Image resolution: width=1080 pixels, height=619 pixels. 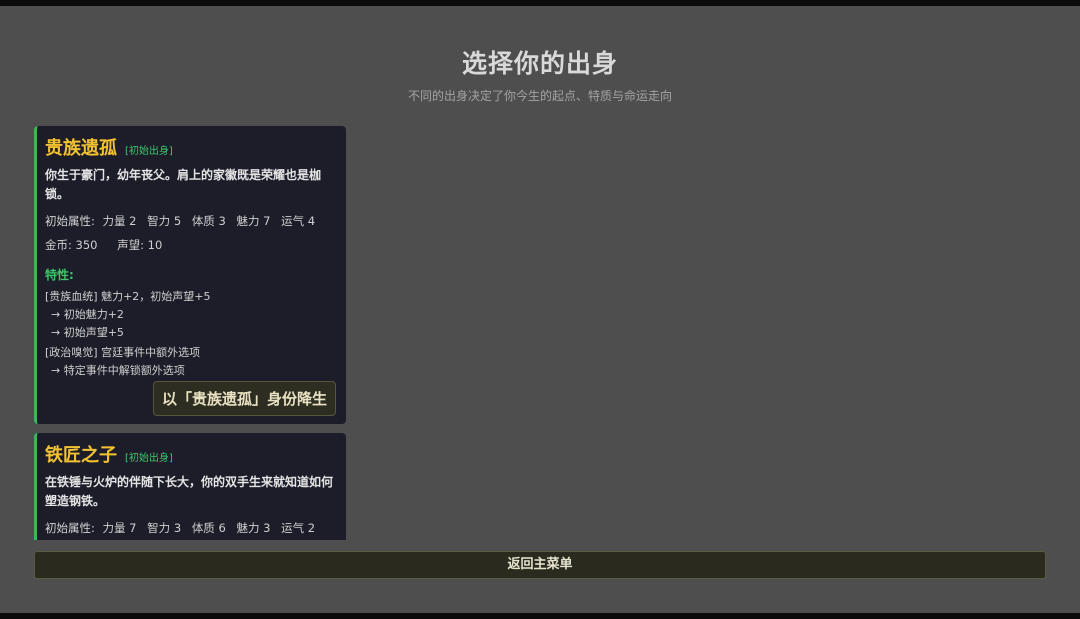 I want to click on card-header: 铁匠之子 [初始出身], so click(x=190, y=454).